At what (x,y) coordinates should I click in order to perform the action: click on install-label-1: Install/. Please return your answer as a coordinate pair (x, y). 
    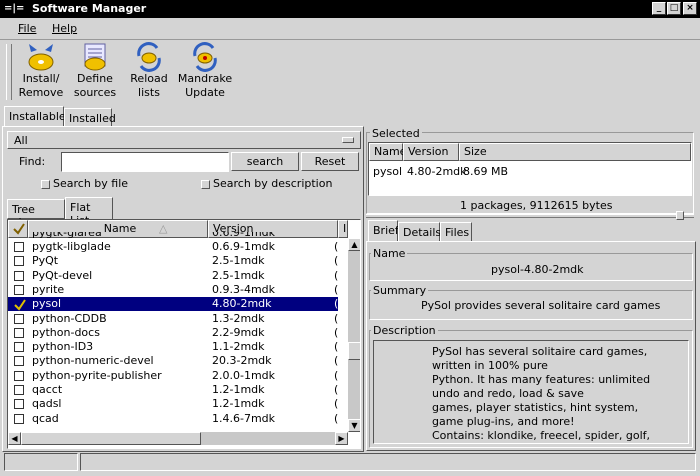
    Looking at the image, I should click on (41, 78).